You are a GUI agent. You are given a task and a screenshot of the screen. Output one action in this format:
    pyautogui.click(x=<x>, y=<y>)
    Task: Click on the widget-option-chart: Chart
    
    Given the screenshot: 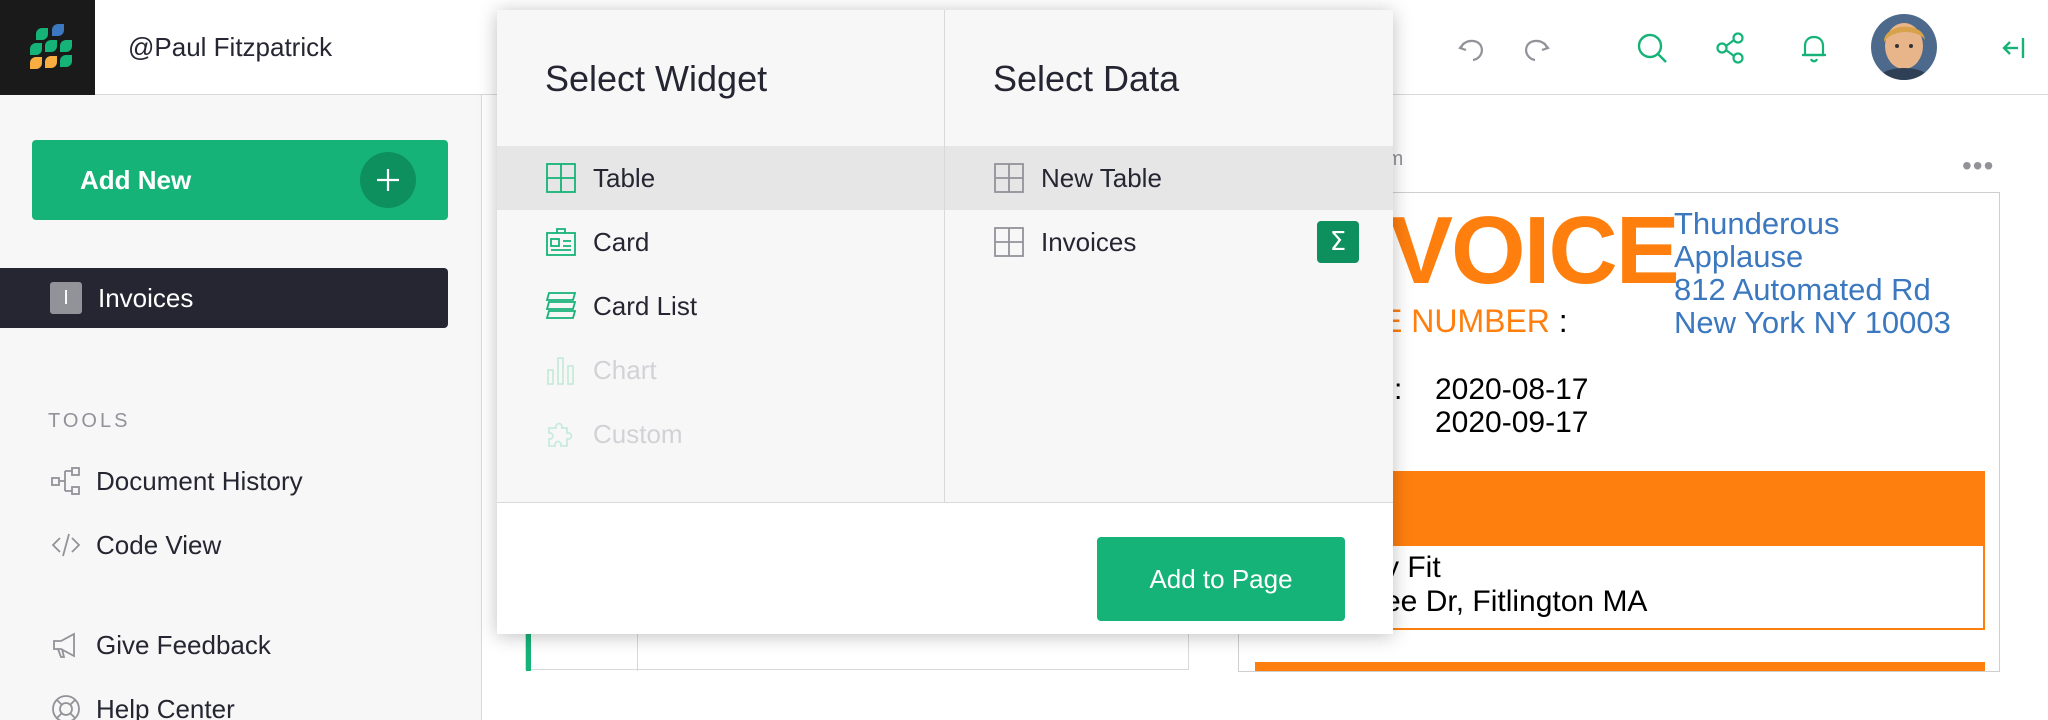 What is the action you would take?
    pyautogui.click(x=720, y=370)
    